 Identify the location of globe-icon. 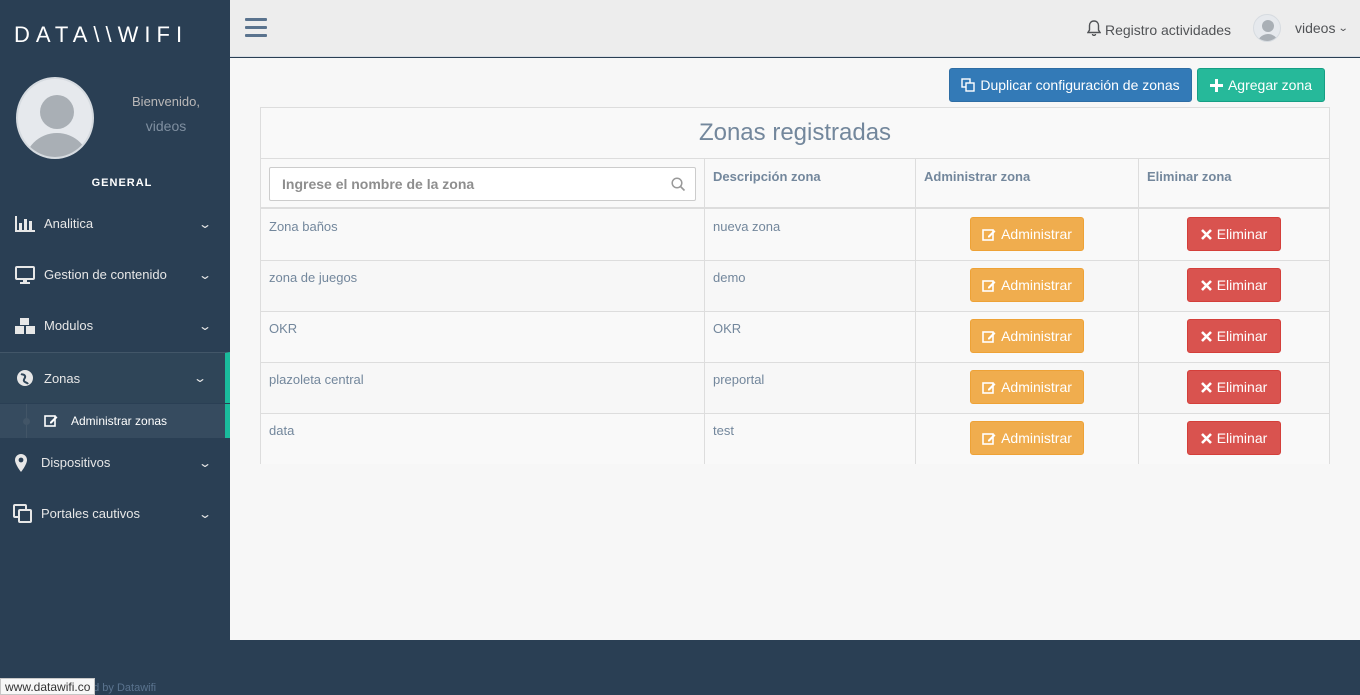
(25, 378).